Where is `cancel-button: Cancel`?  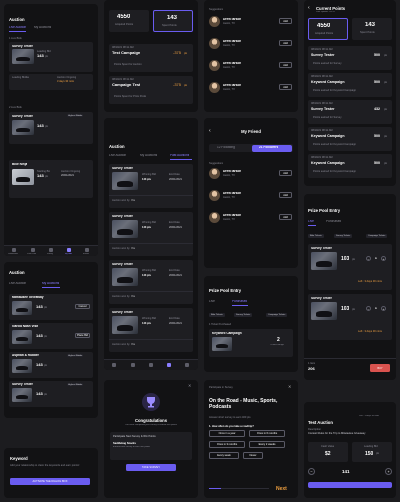
cancel-button: Cancel is located at coordinates (82, 306).